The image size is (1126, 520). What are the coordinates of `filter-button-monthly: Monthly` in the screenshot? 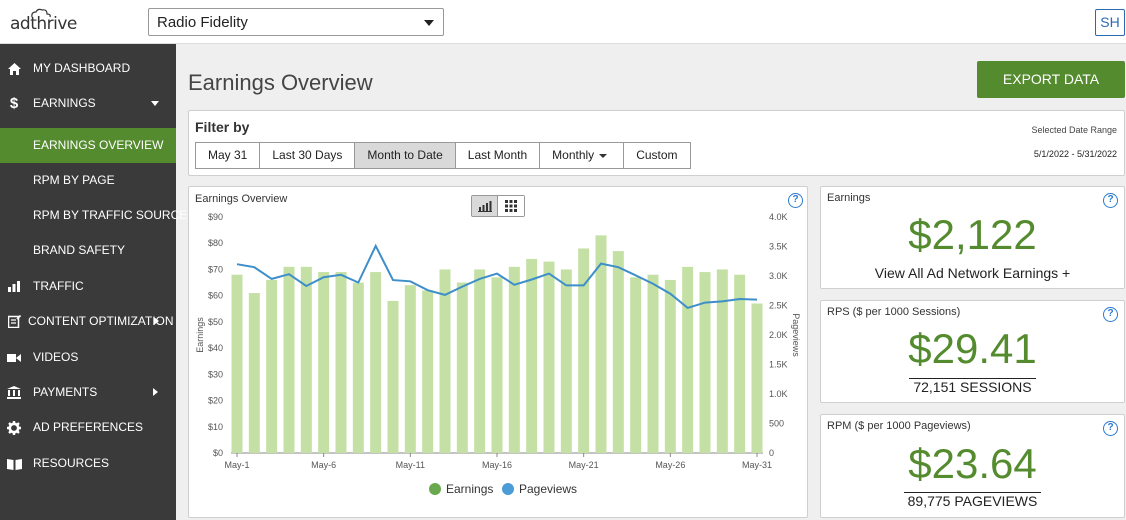 It's located at (582, 155).